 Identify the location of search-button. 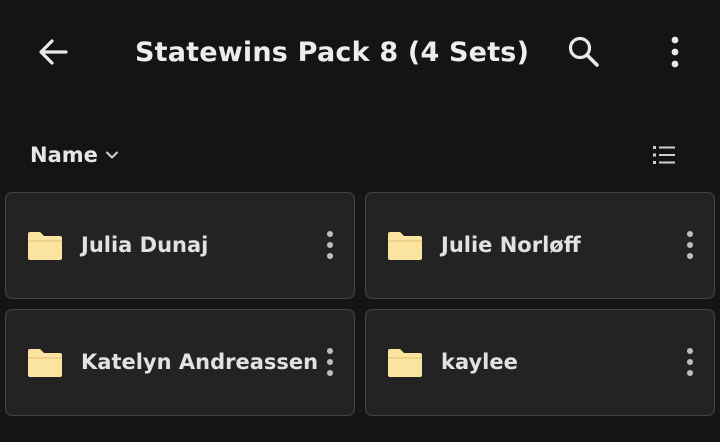
(584, 52).